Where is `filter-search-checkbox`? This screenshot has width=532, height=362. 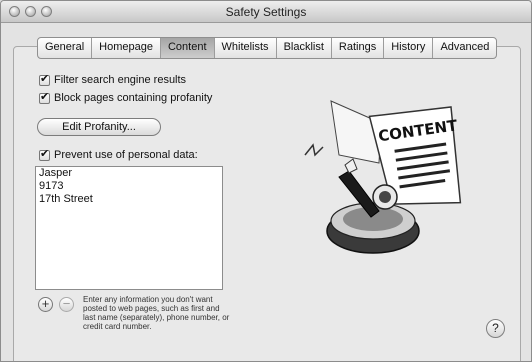
filter-search-checkbox is located at coordinates (44, 79).